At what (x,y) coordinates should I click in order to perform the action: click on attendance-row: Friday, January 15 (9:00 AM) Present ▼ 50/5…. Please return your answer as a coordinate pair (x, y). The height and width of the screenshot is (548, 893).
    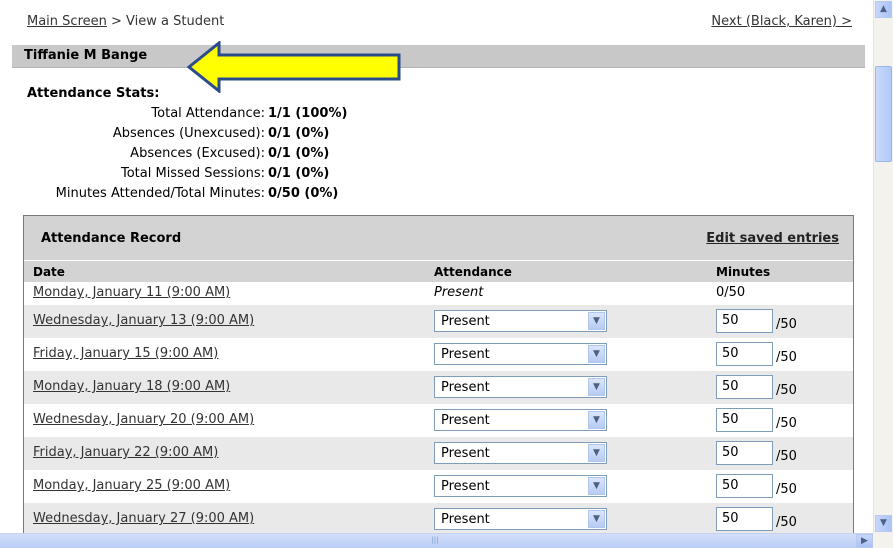
    Looking at the image, I should click on (438, 354).